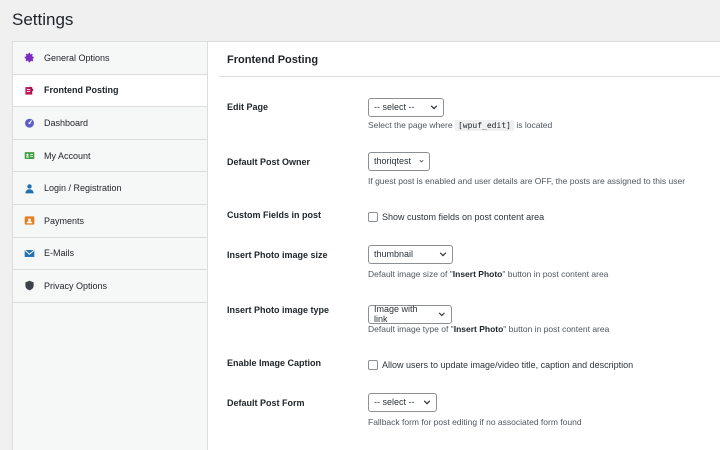 The height and width of the screenshot is (450, 720). Describe the element at coordinates (110, 254) in the screenshot. I see `sidebar-item-e-mails: E-Mails` at that location.